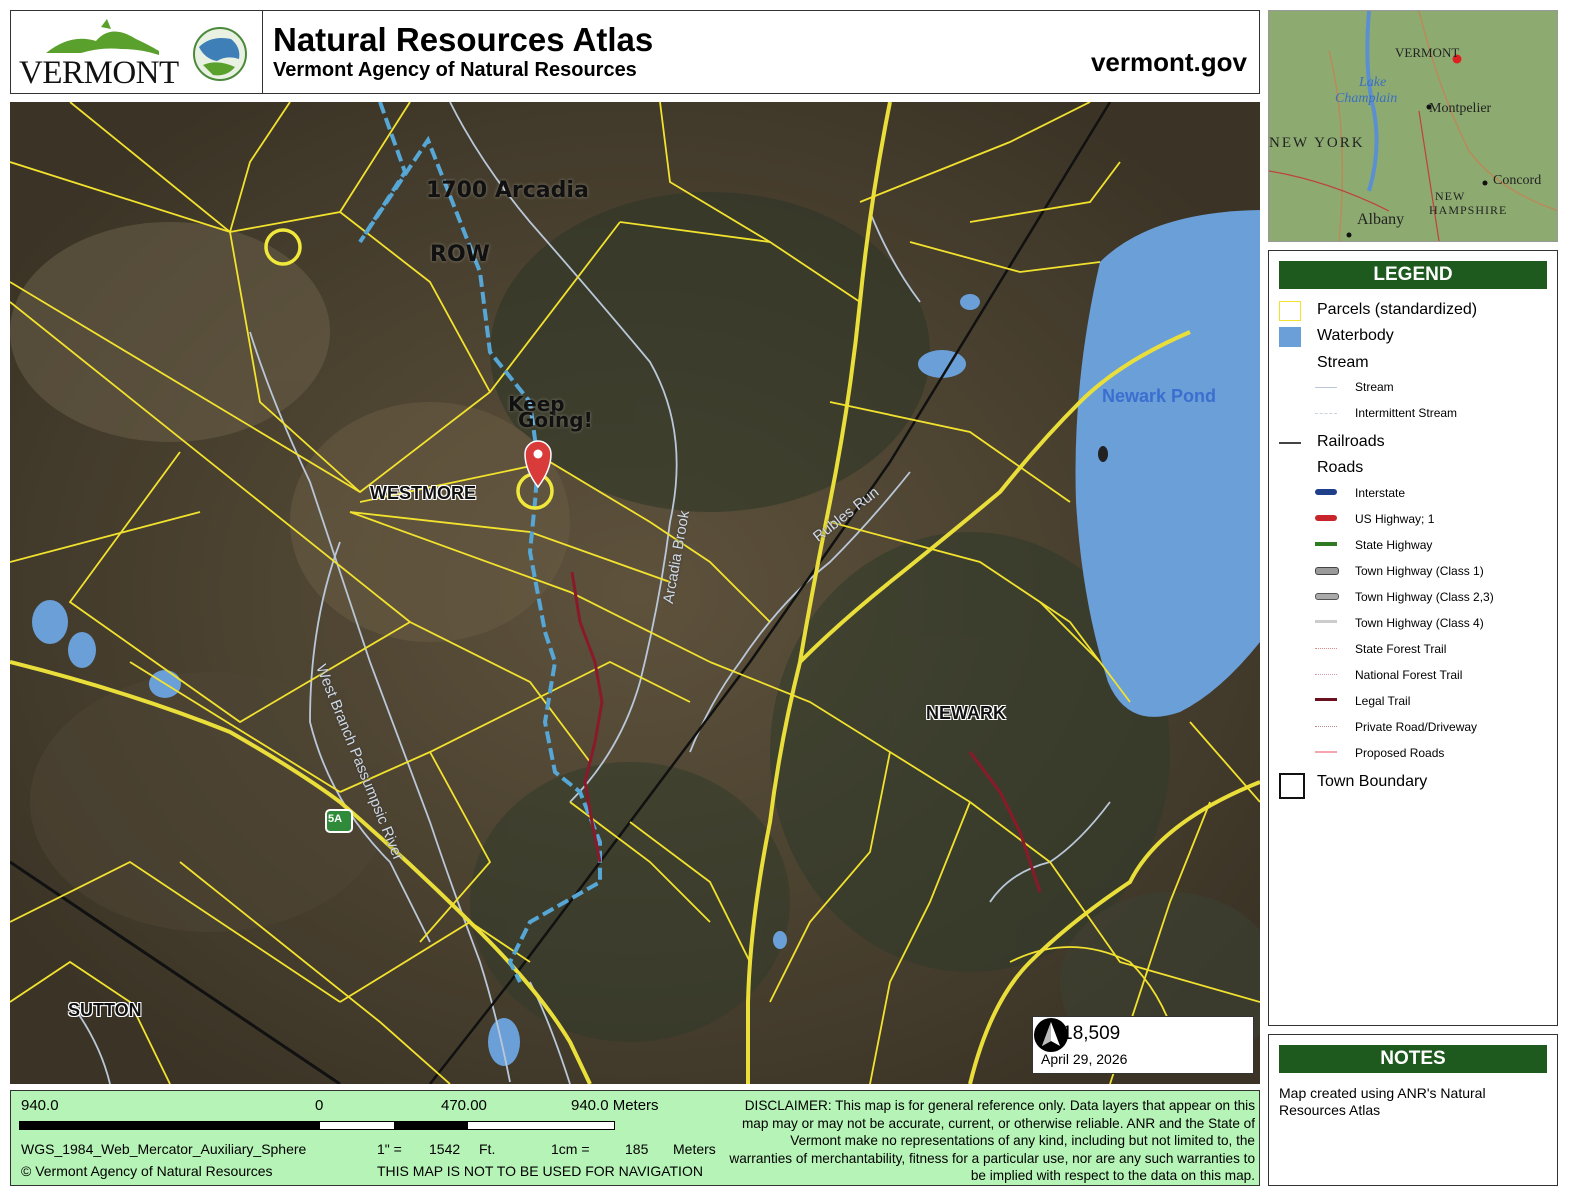  What do you see at coordinates (1373, 82) in the screenshot?
I see `inset-label: Lake` at bounding box center [1373, 82].